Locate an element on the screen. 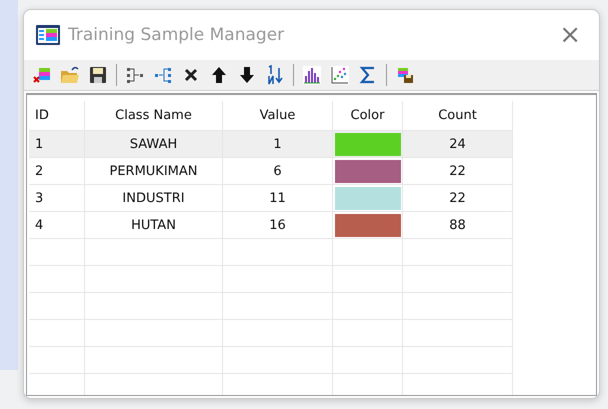 This screenshot has width=608, height=409. table-cell: 88 is located at coordinates (458, 225).